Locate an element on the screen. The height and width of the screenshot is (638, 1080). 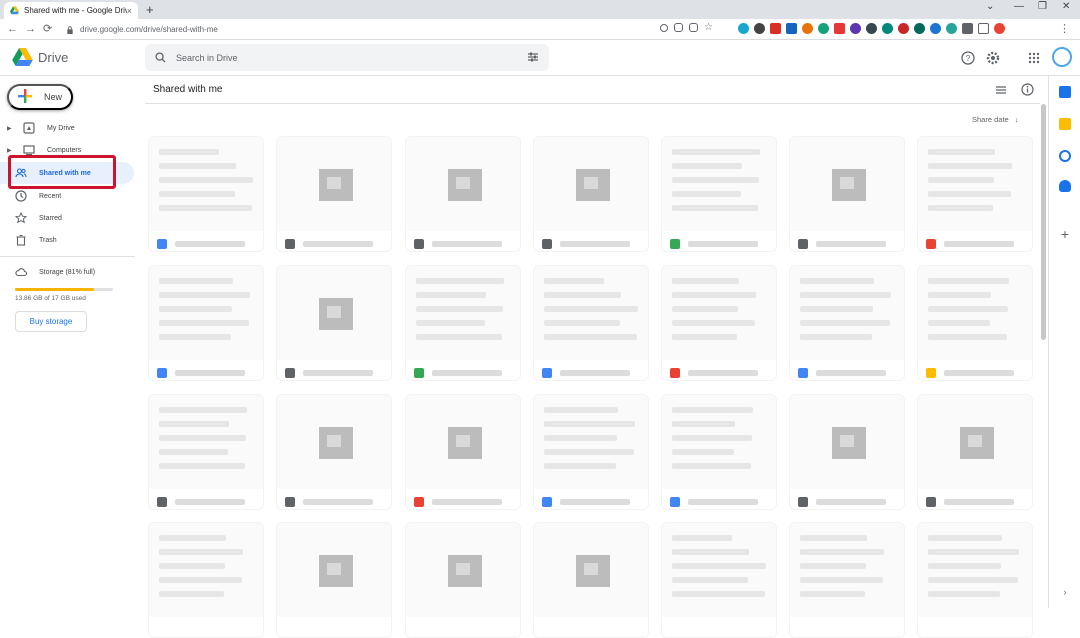
reload-icon: ⟳ is located at coordinates (47, 29).